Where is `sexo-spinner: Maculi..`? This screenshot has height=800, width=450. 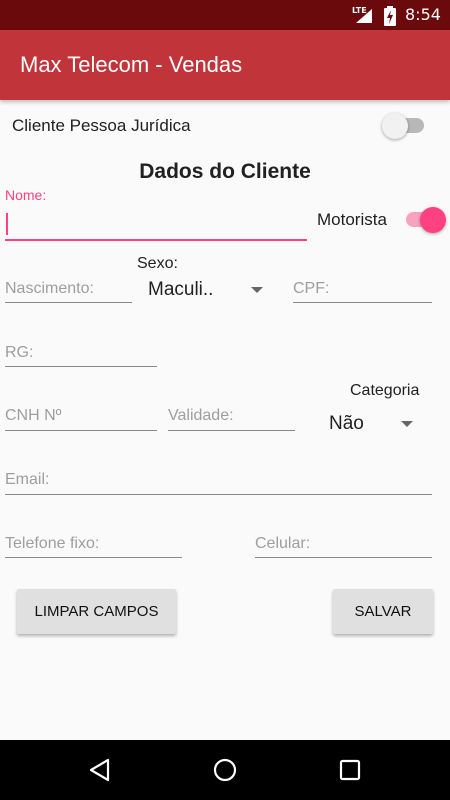
sexo-spinner: Maculi.. is located at coordinates (207, 291).